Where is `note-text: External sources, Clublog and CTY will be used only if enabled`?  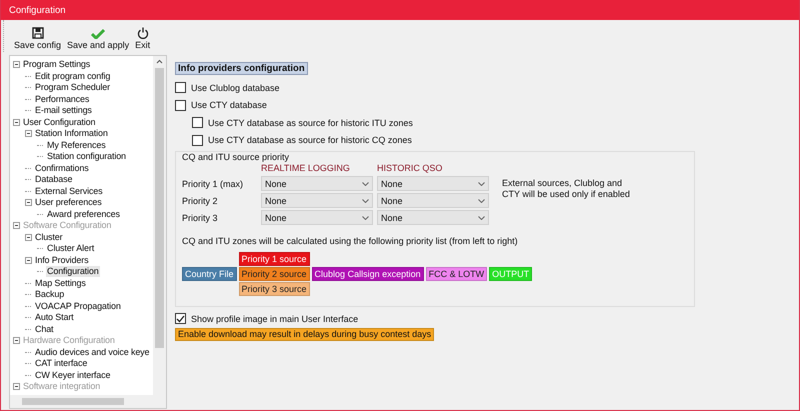 note-text: External sources, Clublog and CTY will be used only if enabled is located at coordinates (566, 189).